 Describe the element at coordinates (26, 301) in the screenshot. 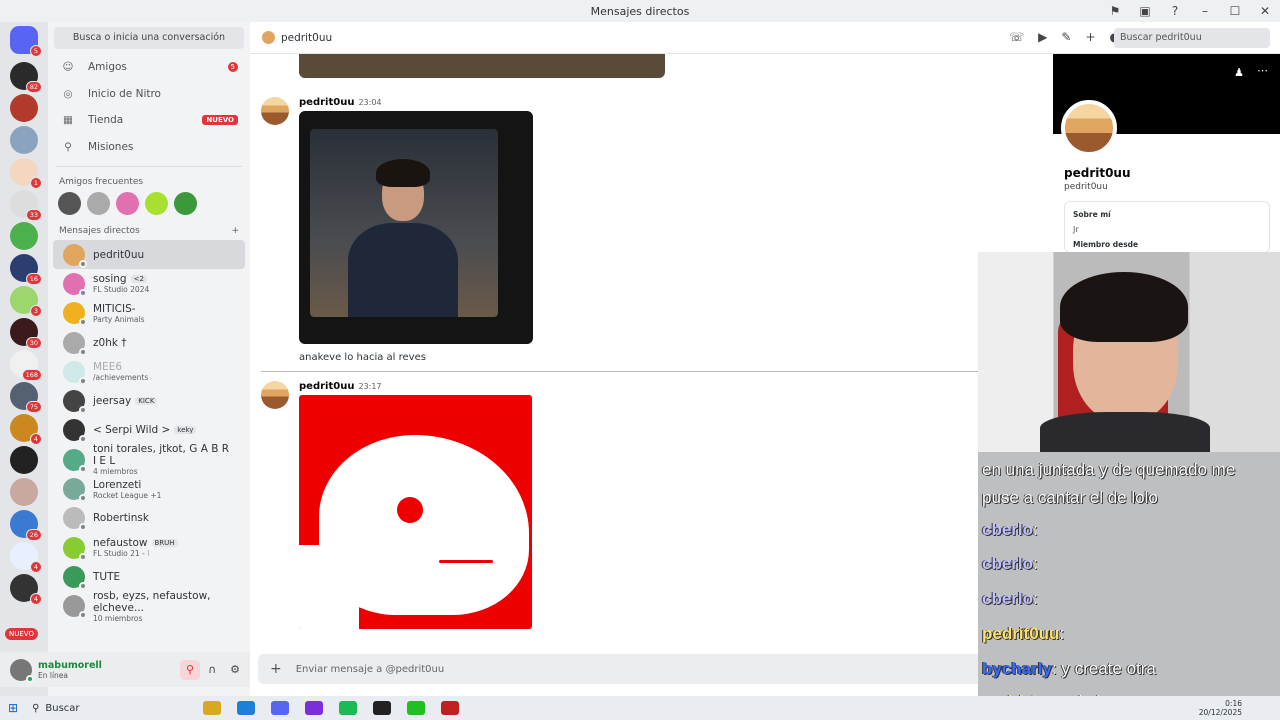

I see `server-icon: 3` at that location.